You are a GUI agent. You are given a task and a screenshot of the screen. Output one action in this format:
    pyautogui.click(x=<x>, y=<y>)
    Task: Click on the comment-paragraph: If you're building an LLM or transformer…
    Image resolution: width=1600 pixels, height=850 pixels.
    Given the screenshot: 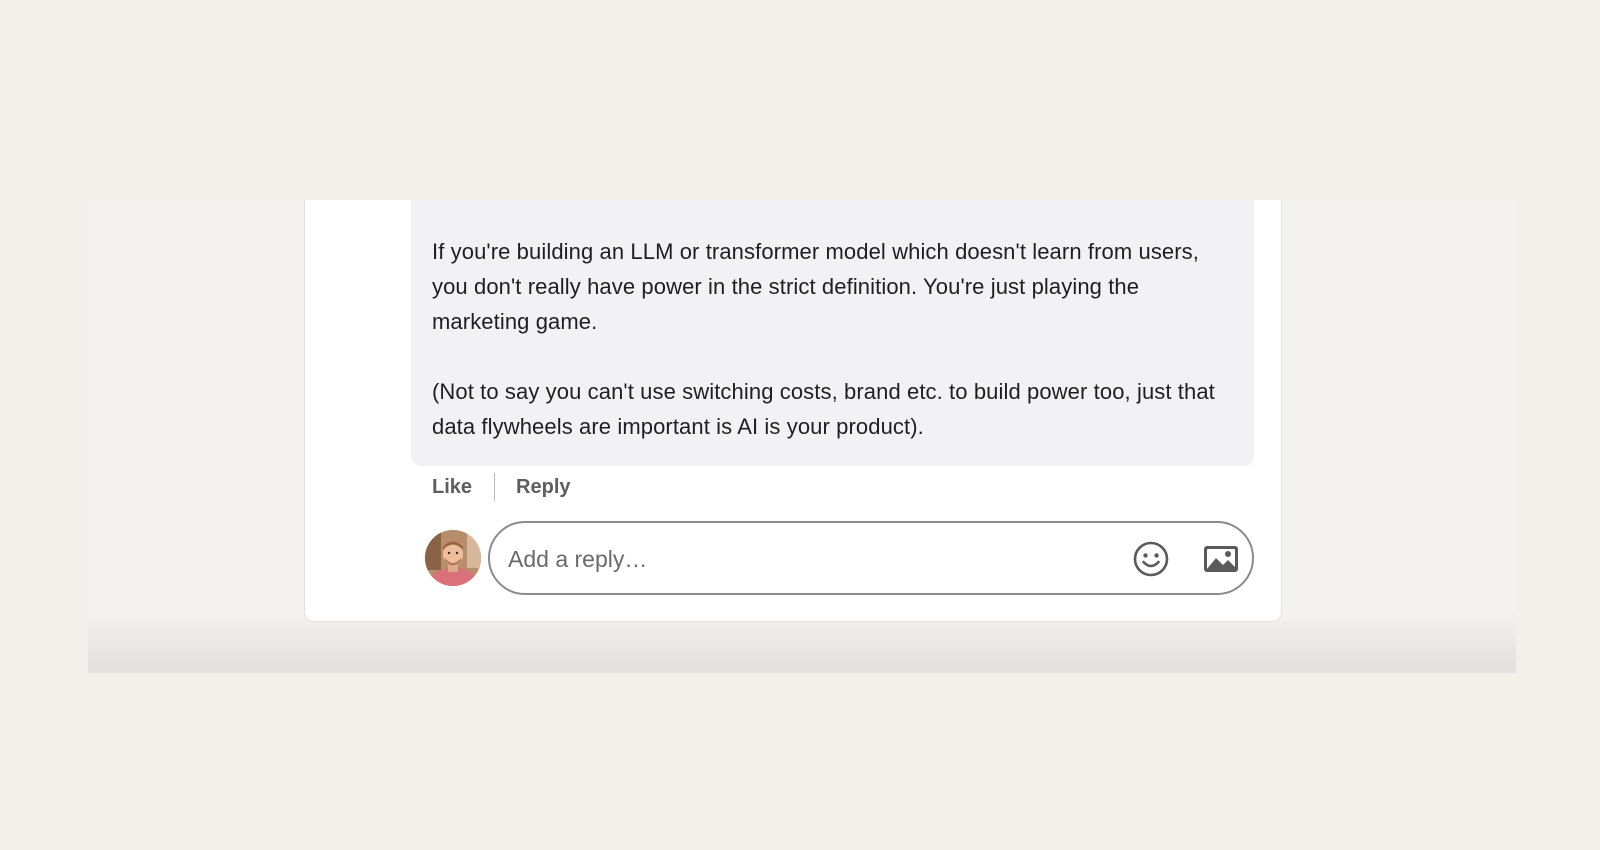 What is the action you would take?
    pyautogui.click(x=815, y=286)
    